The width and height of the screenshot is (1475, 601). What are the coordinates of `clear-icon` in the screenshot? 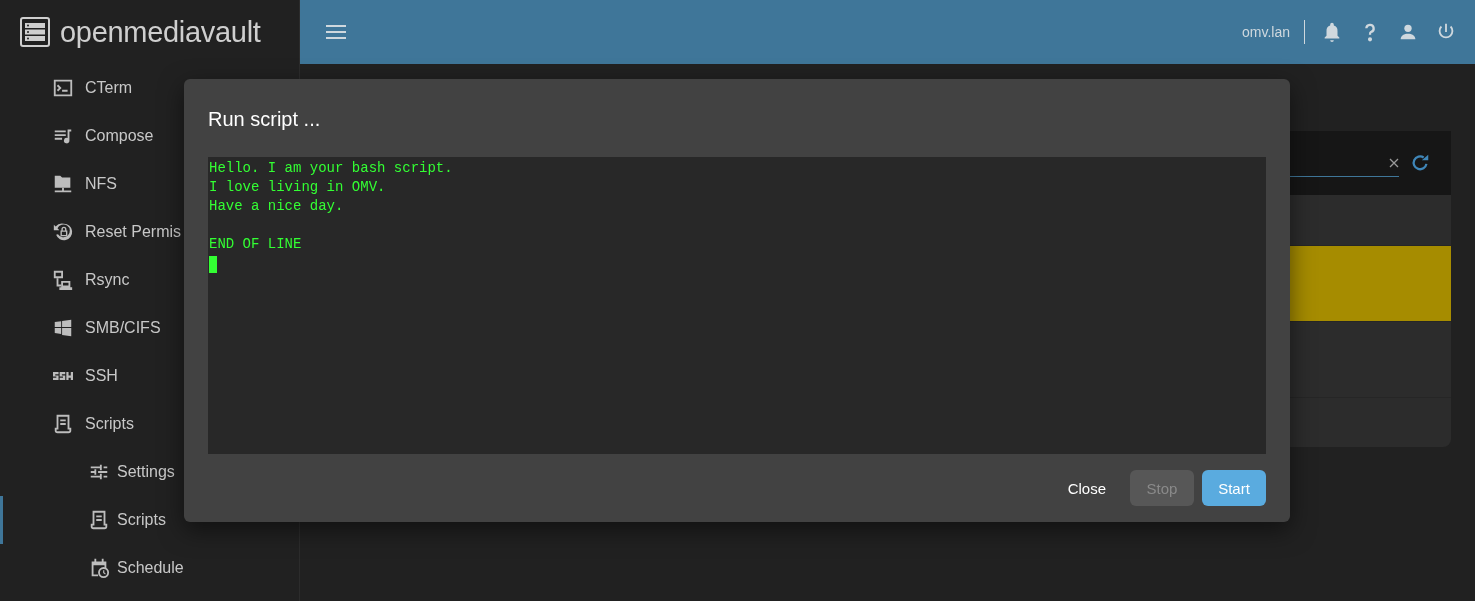 It's located at (1394, 162).